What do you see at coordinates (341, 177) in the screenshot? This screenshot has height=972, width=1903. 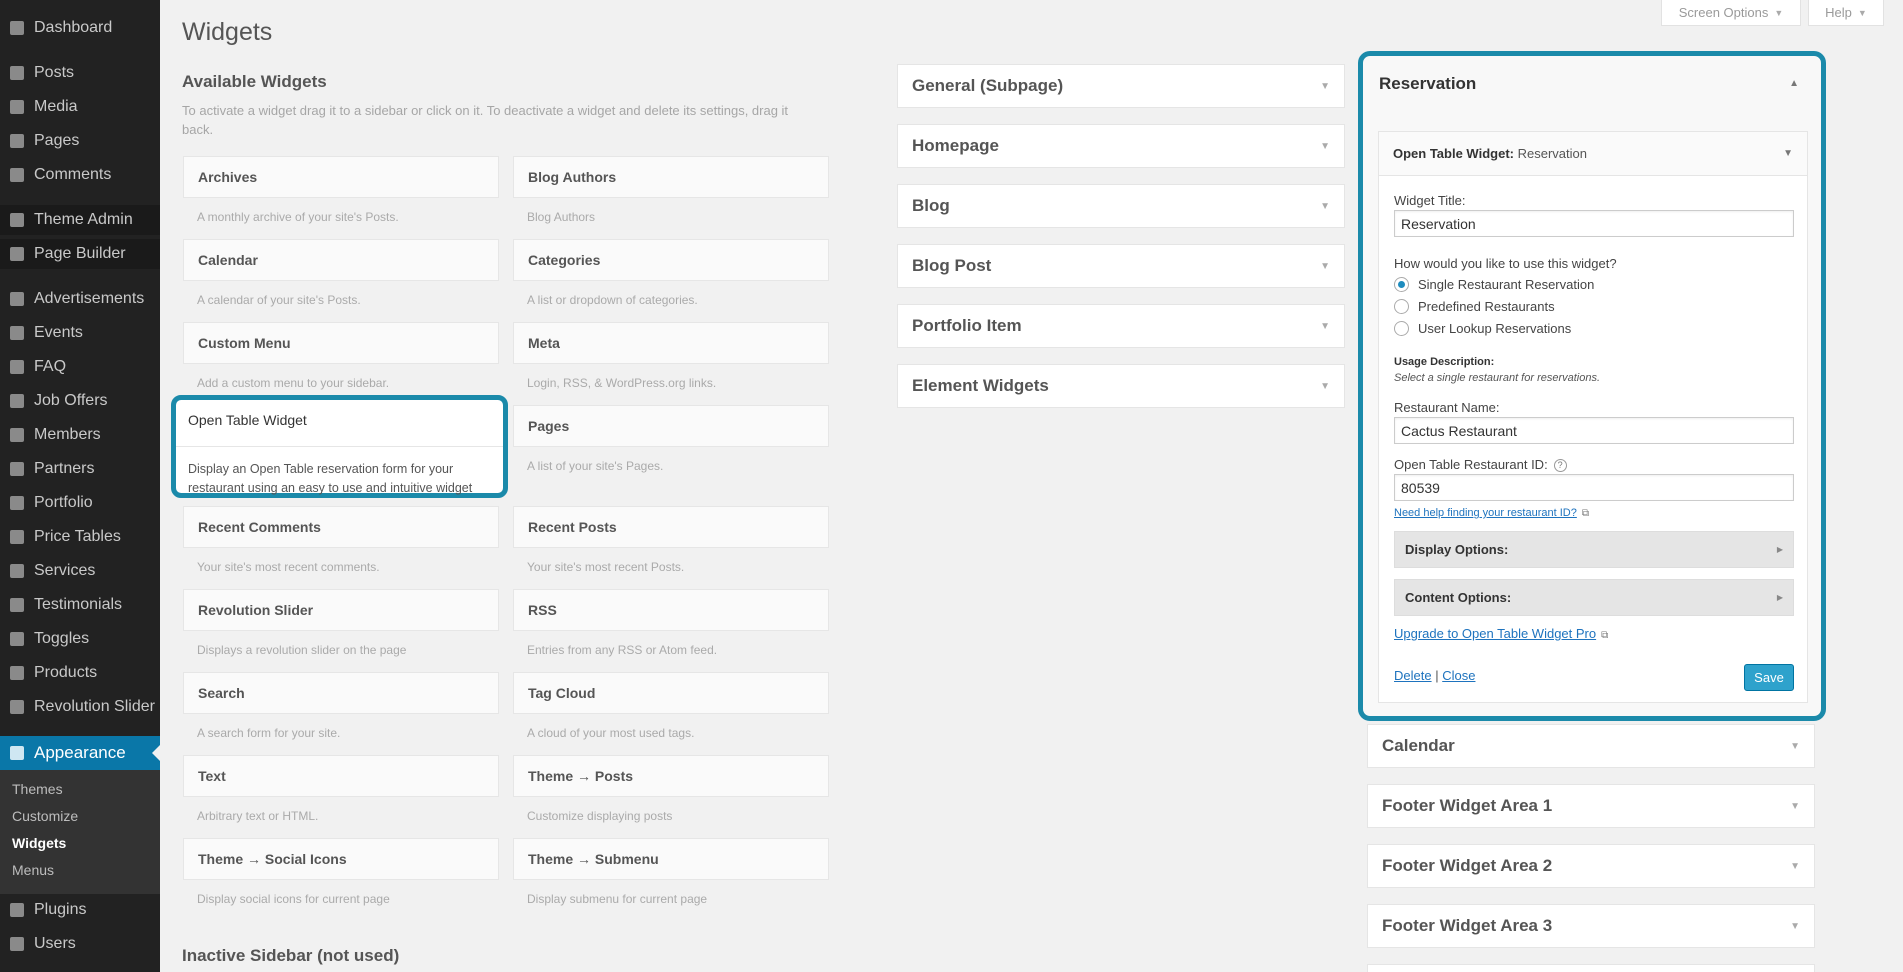 I see `widget-archives: Archives` at bounding box center [341, 177].